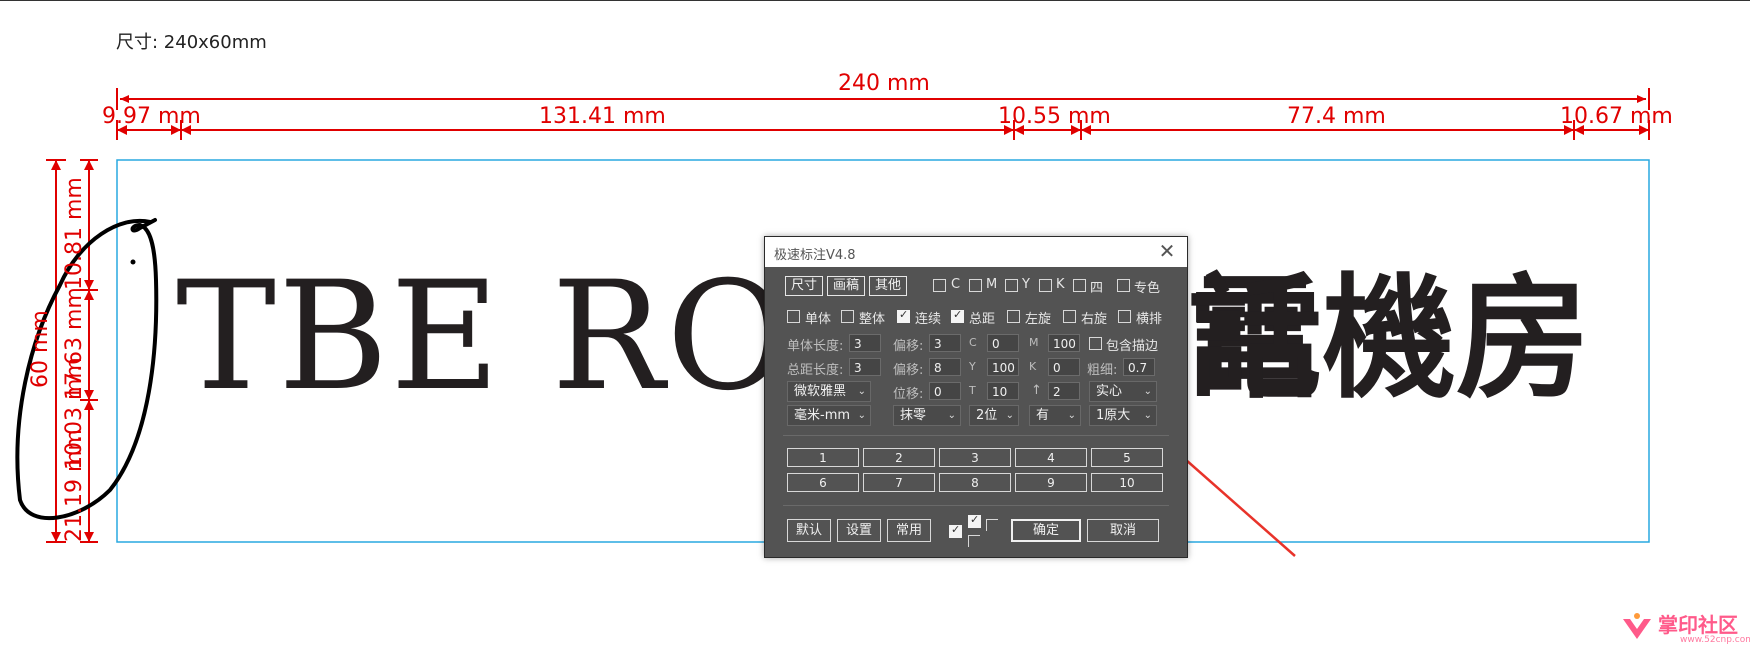 This screenshot has width=1750, height=650. Describe the element at coordinates (1055, 415) in the screenshot. I see `has-select: 有 ⌄` at that location.